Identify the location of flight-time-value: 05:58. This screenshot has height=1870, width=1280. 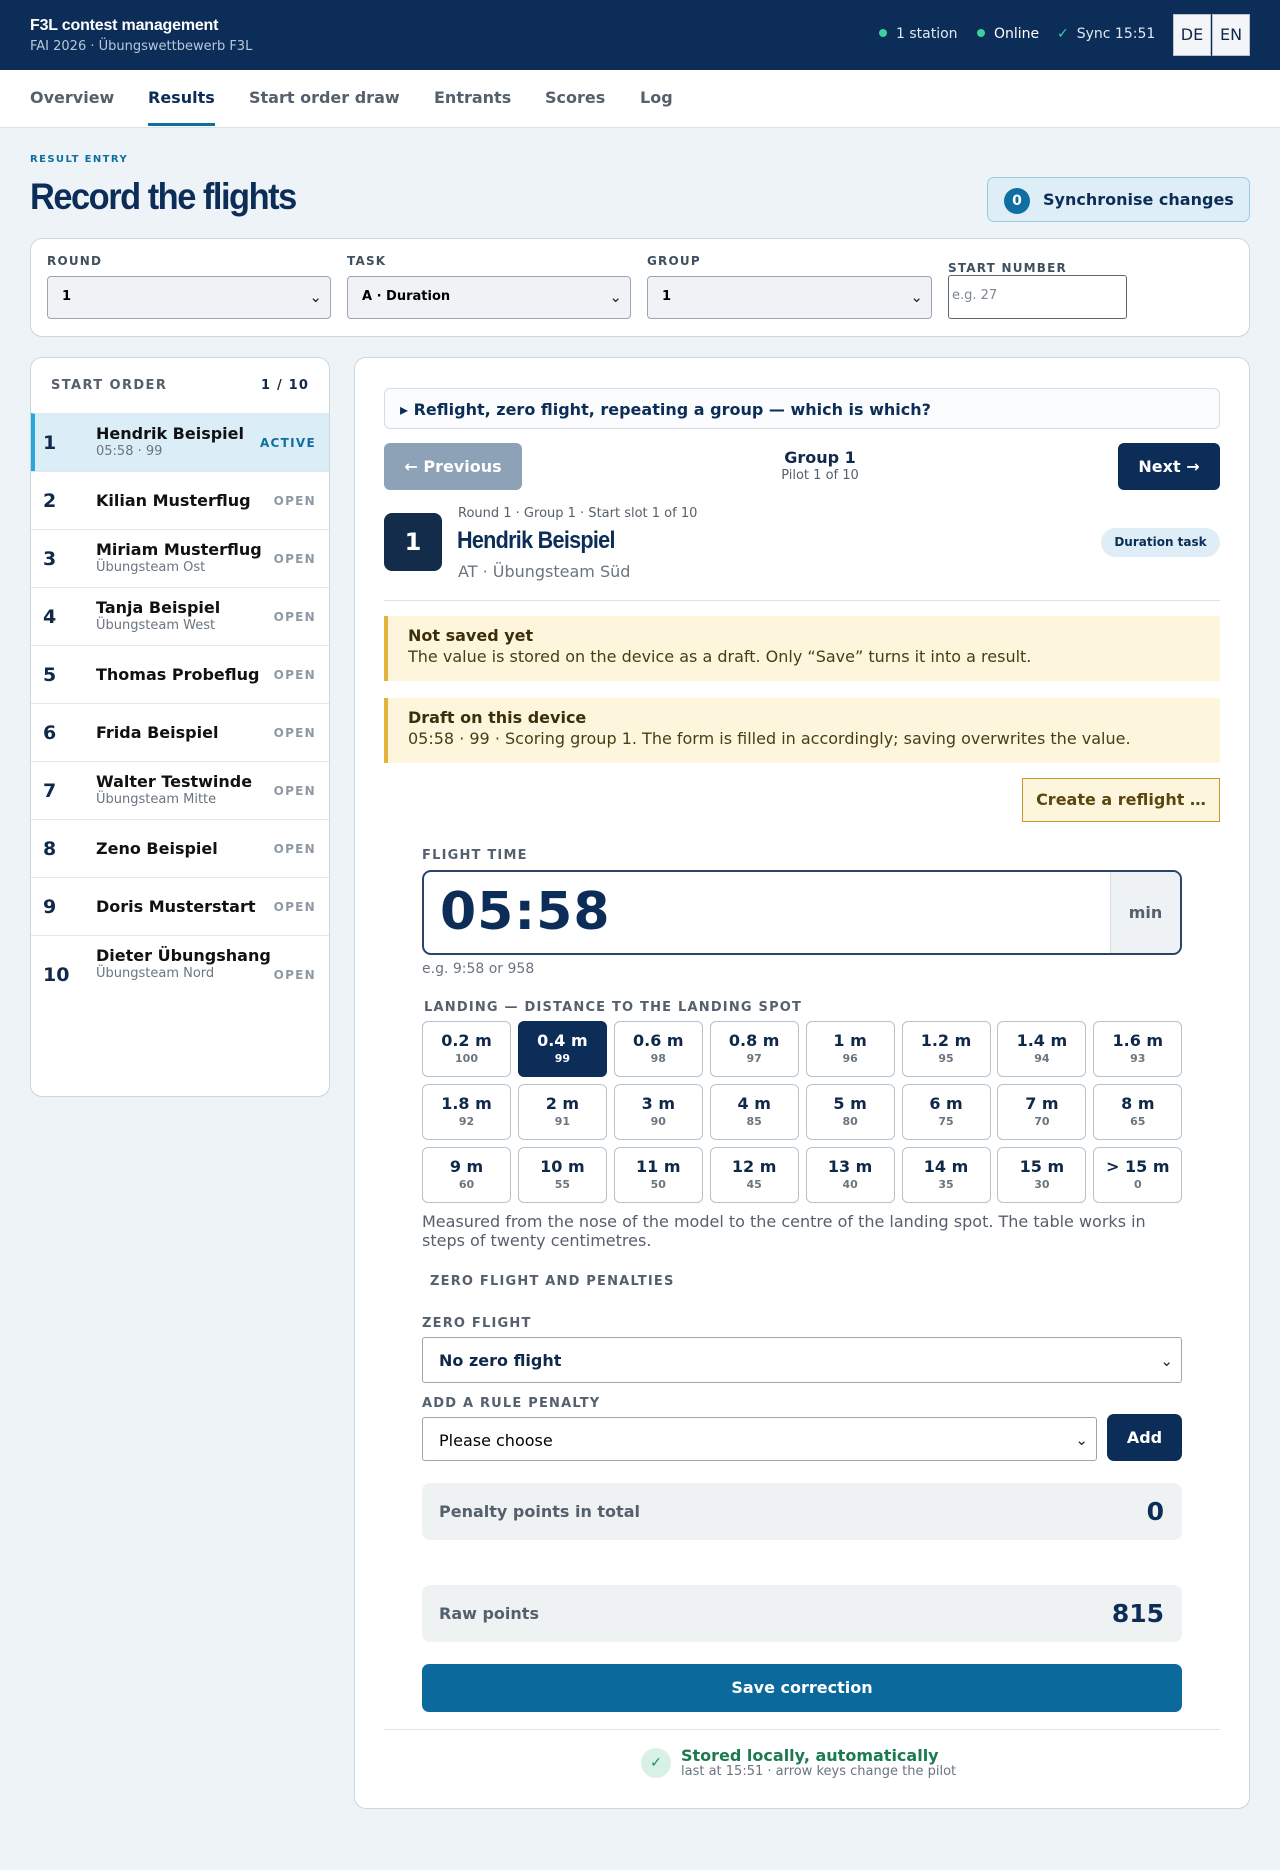
(525, 912).